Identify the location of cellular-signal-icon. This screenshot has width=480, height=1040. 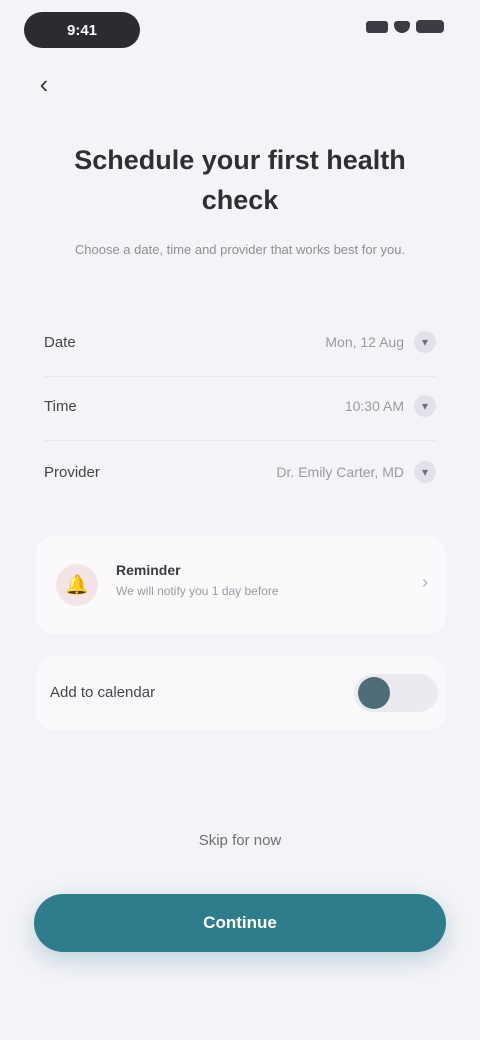
(377, 26).